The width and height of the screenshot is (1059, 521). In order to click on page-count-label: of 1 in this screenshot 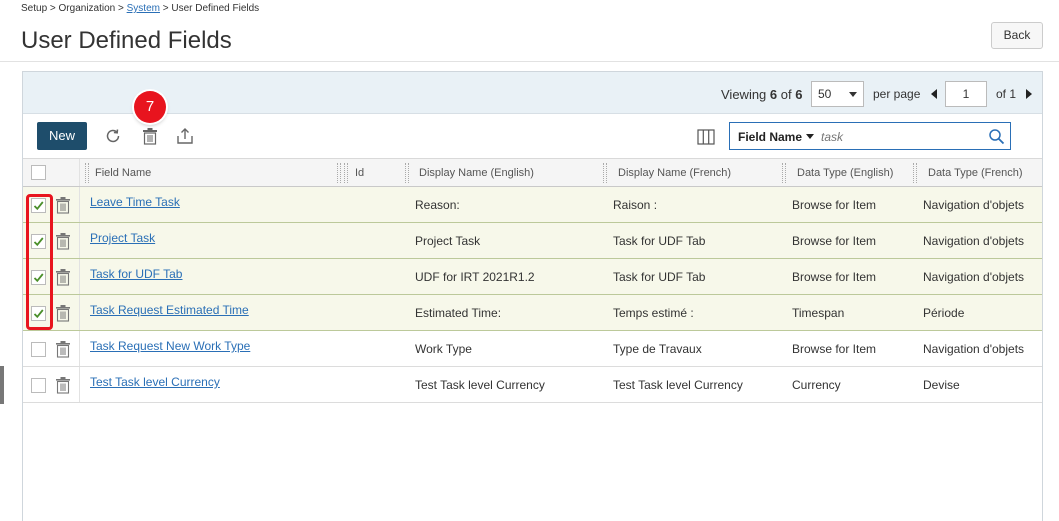, I will do `click(1006, 94)`.